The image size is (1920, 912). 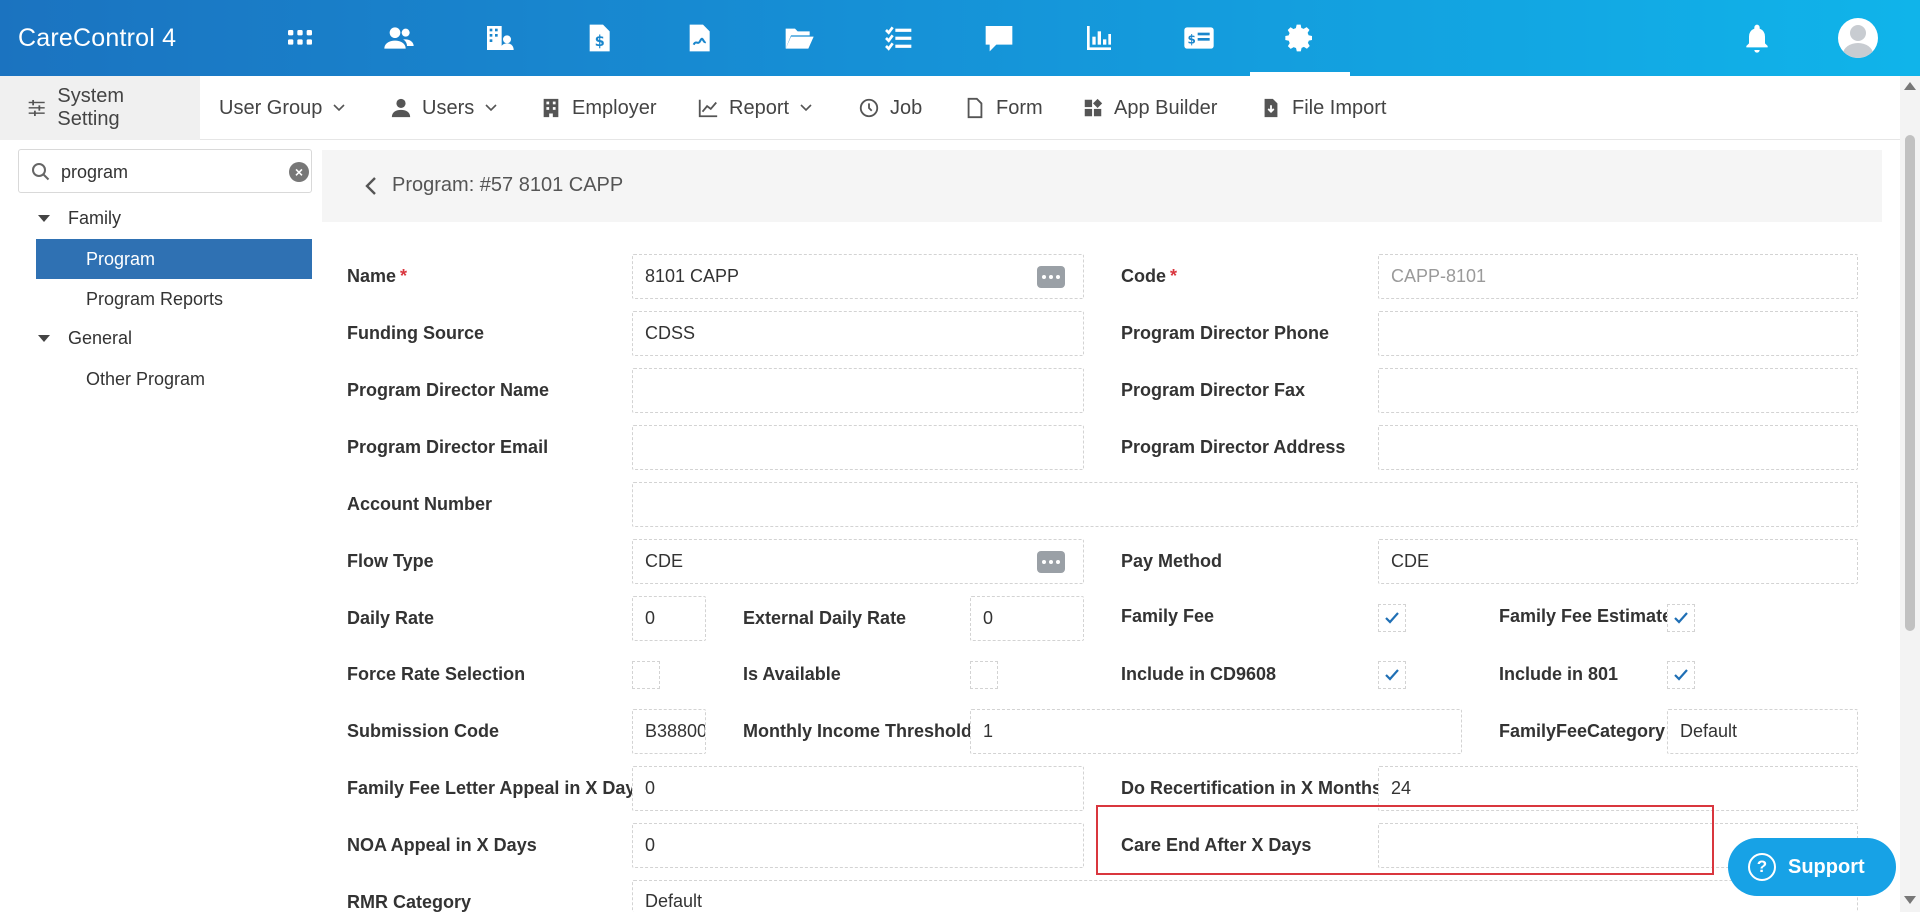 I want to click on family-fee-category-field: Default, so click(x=1762, y=731).